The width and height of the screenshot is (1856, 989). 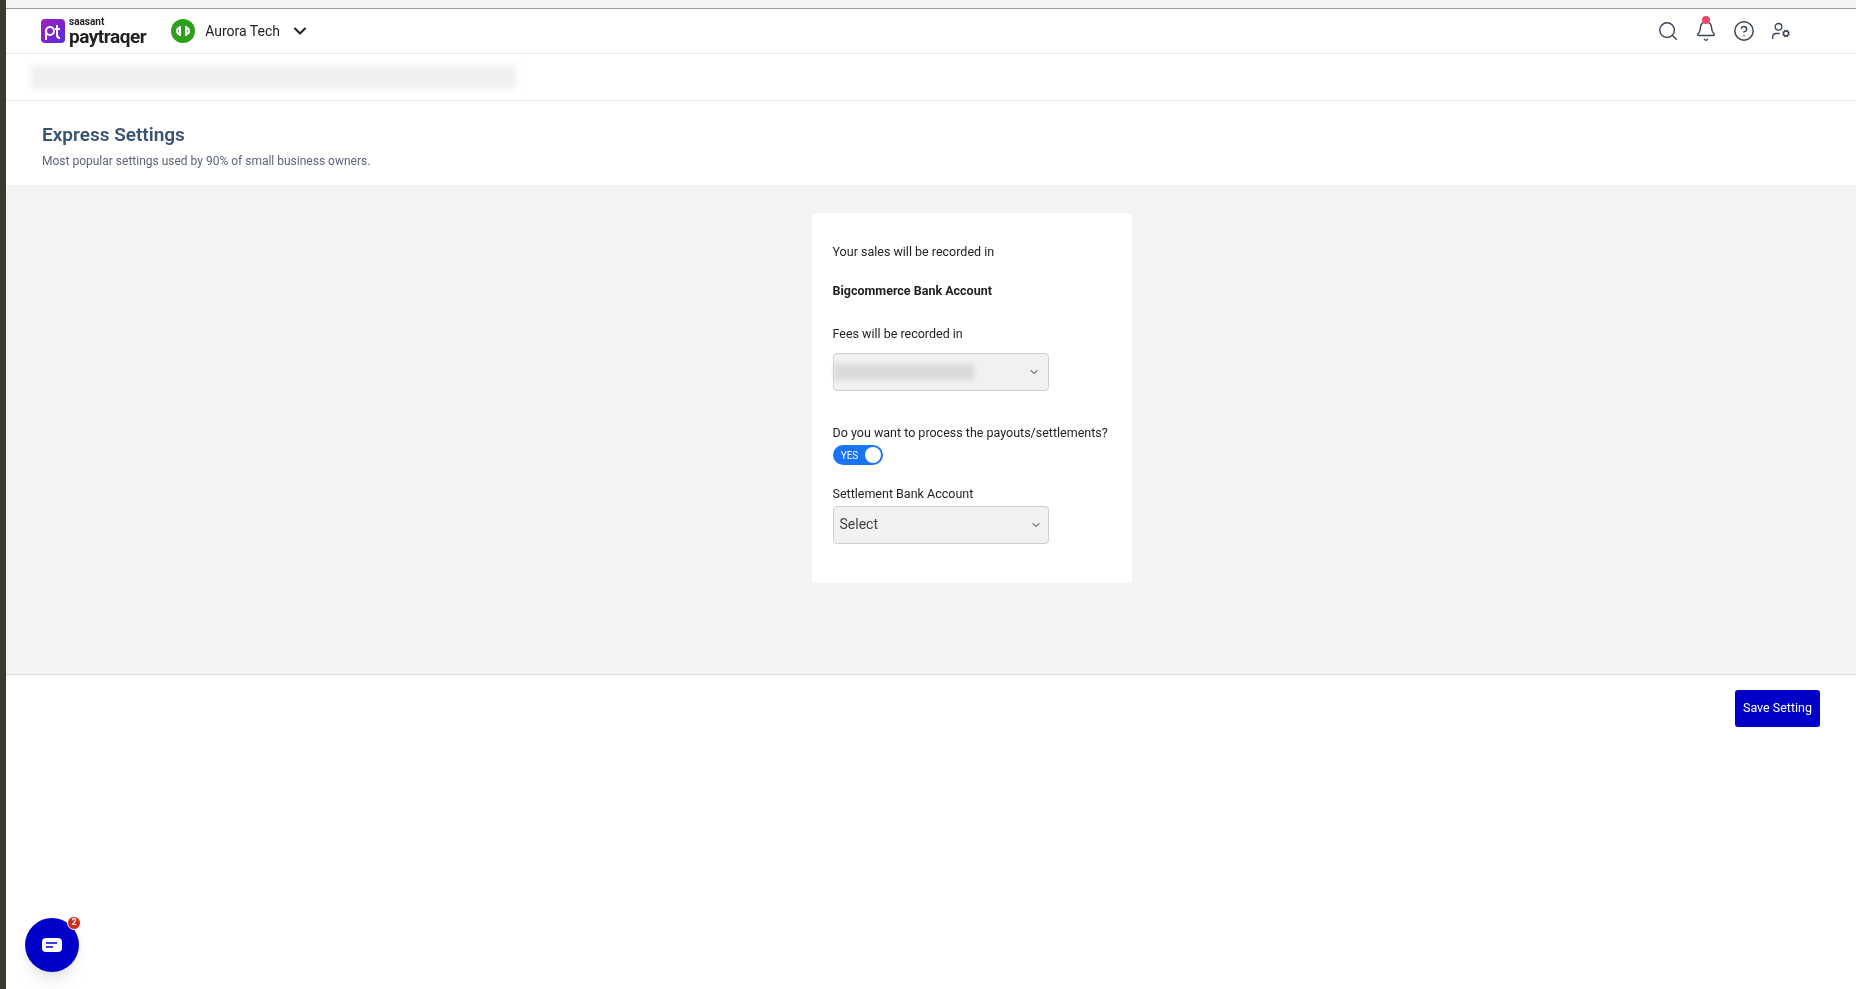 What do you see at coordinates (898, 333) in the screenshot?
I see `fees-label: Fees will be recorded in` at bounding box center [898, 333].